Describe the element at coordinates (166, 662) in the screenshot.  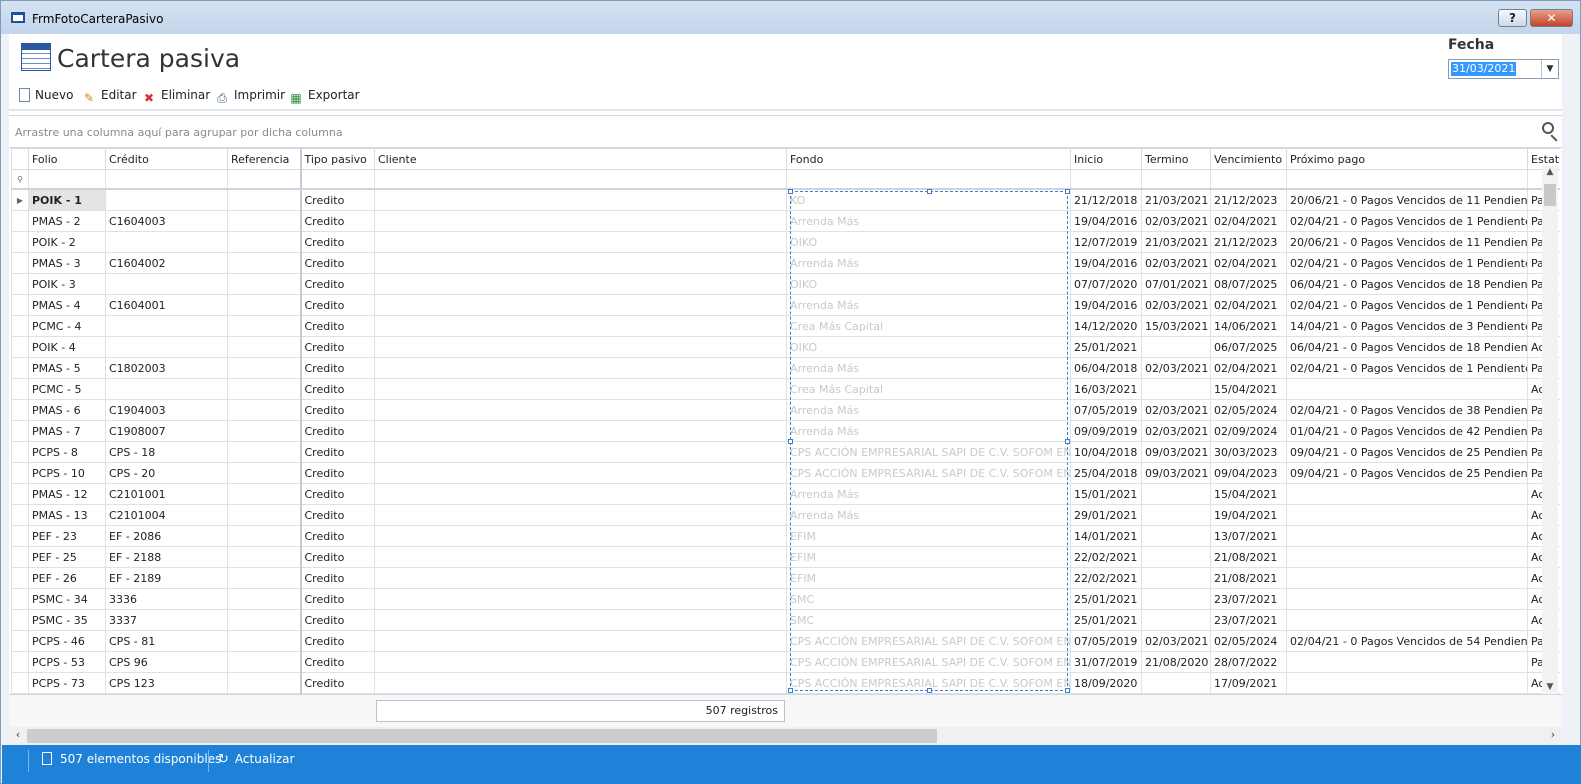
I see `table-cell: CPS 96` at that location.